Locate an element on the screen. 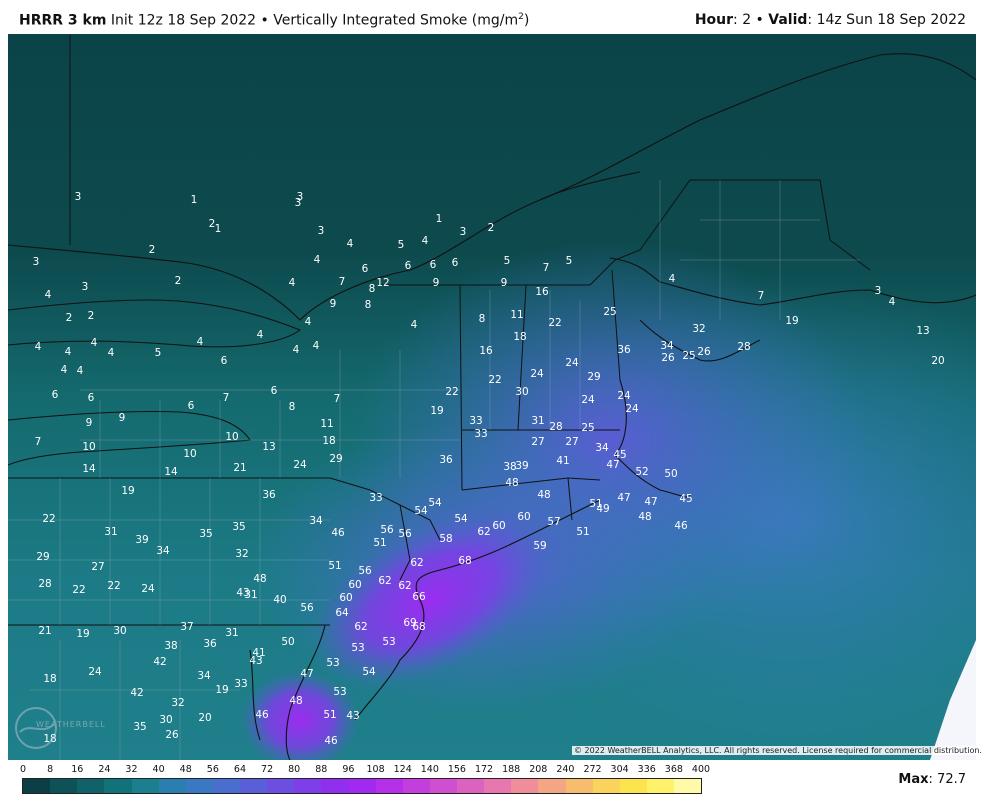  smoke-value-label: 9 is located at coordinates (122, 418).